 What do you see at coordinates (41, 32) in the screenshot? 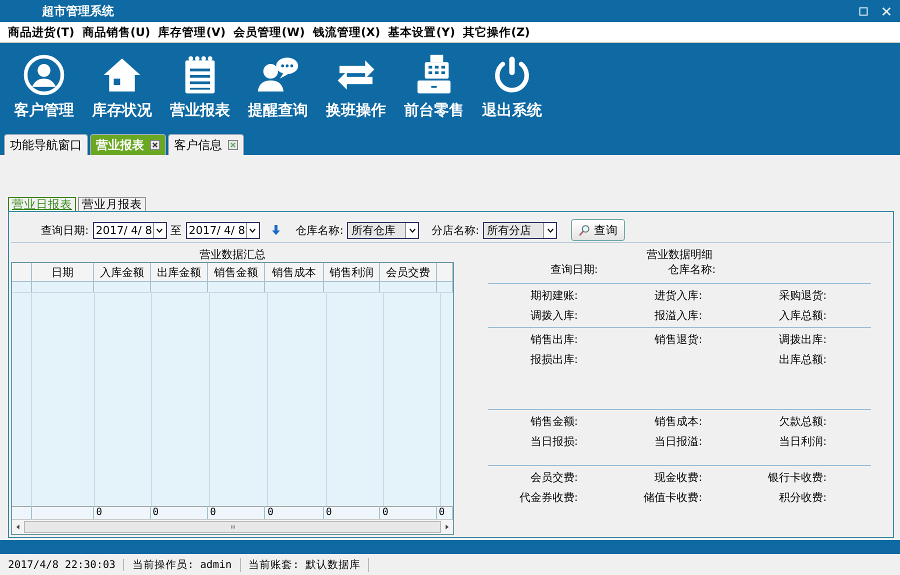
I see `menu-item: 商品进货(T)` at bounding box center [41, 32].